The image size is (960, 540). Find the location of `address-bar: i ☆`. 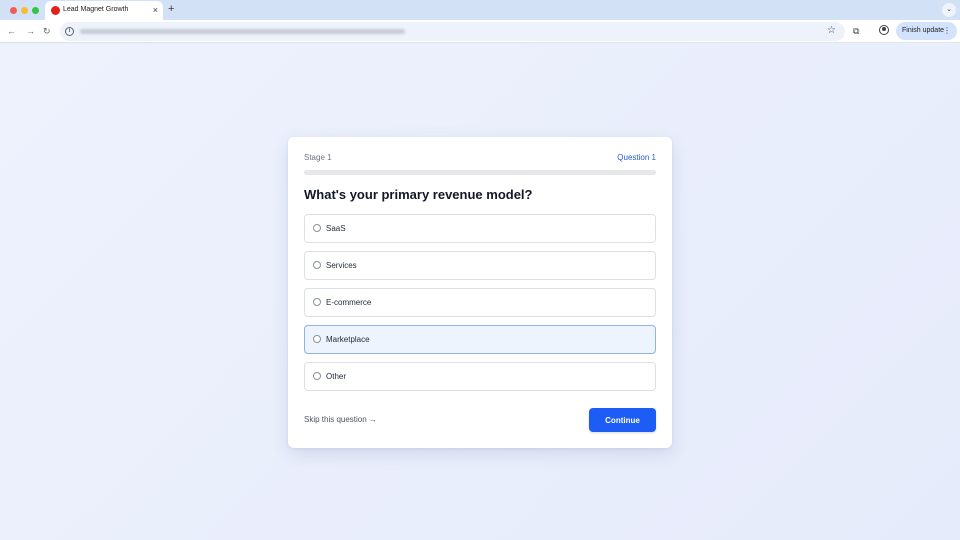

address-bar: i ☆ is located at coordinates (452, 31).